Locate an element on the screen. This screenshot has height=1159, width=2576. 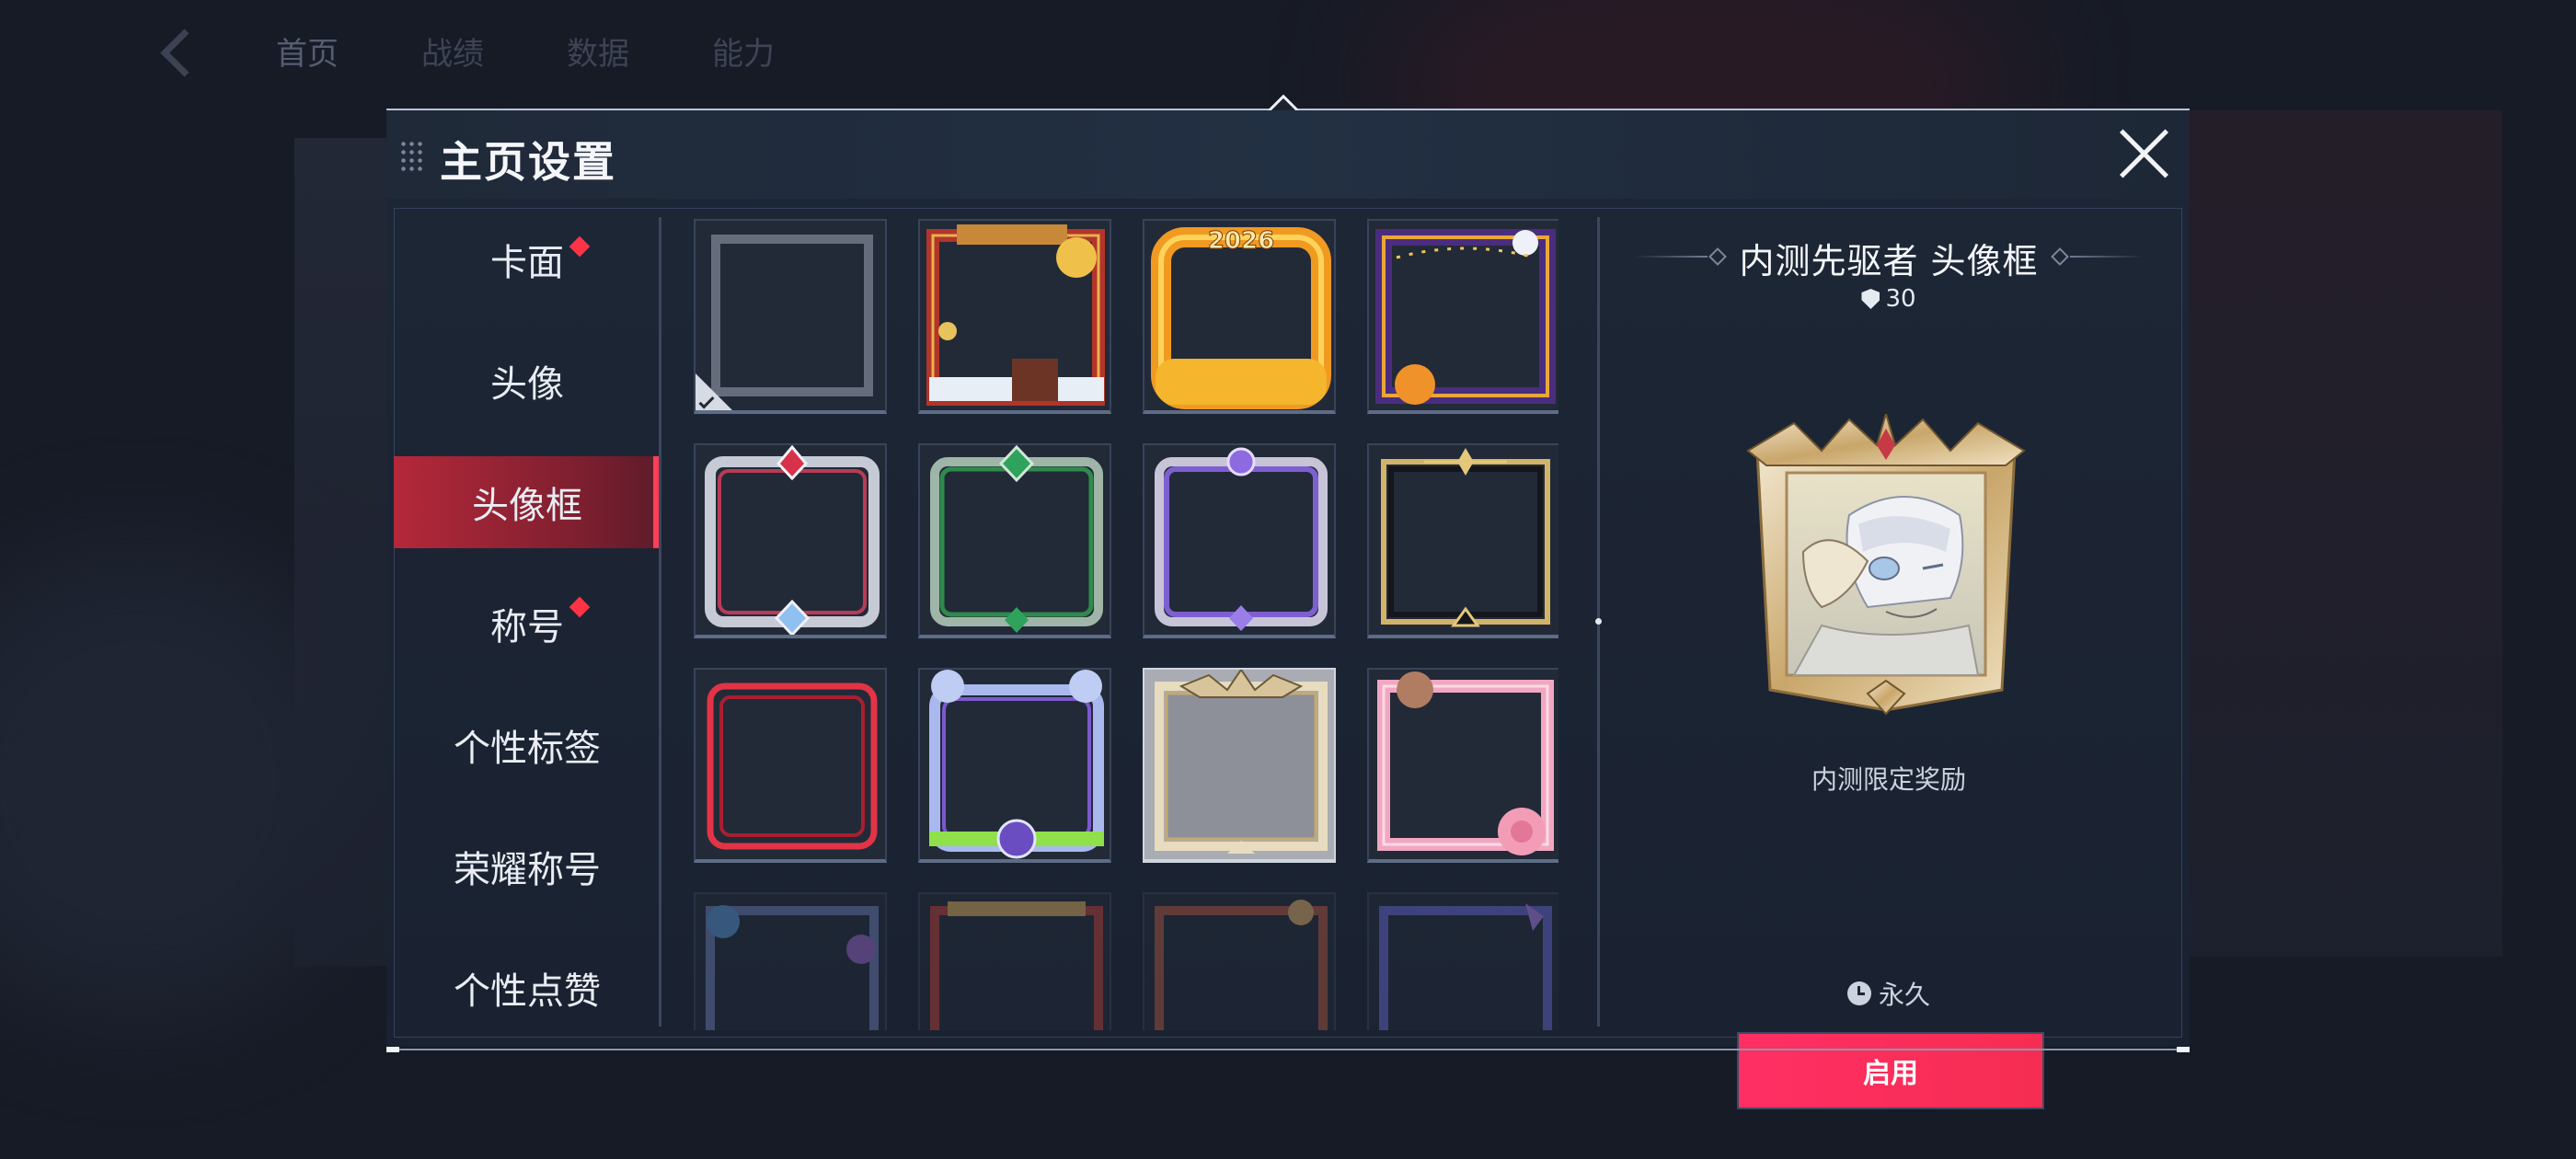
tab-label: 个性点赞 is located at coordinates (527, 991).